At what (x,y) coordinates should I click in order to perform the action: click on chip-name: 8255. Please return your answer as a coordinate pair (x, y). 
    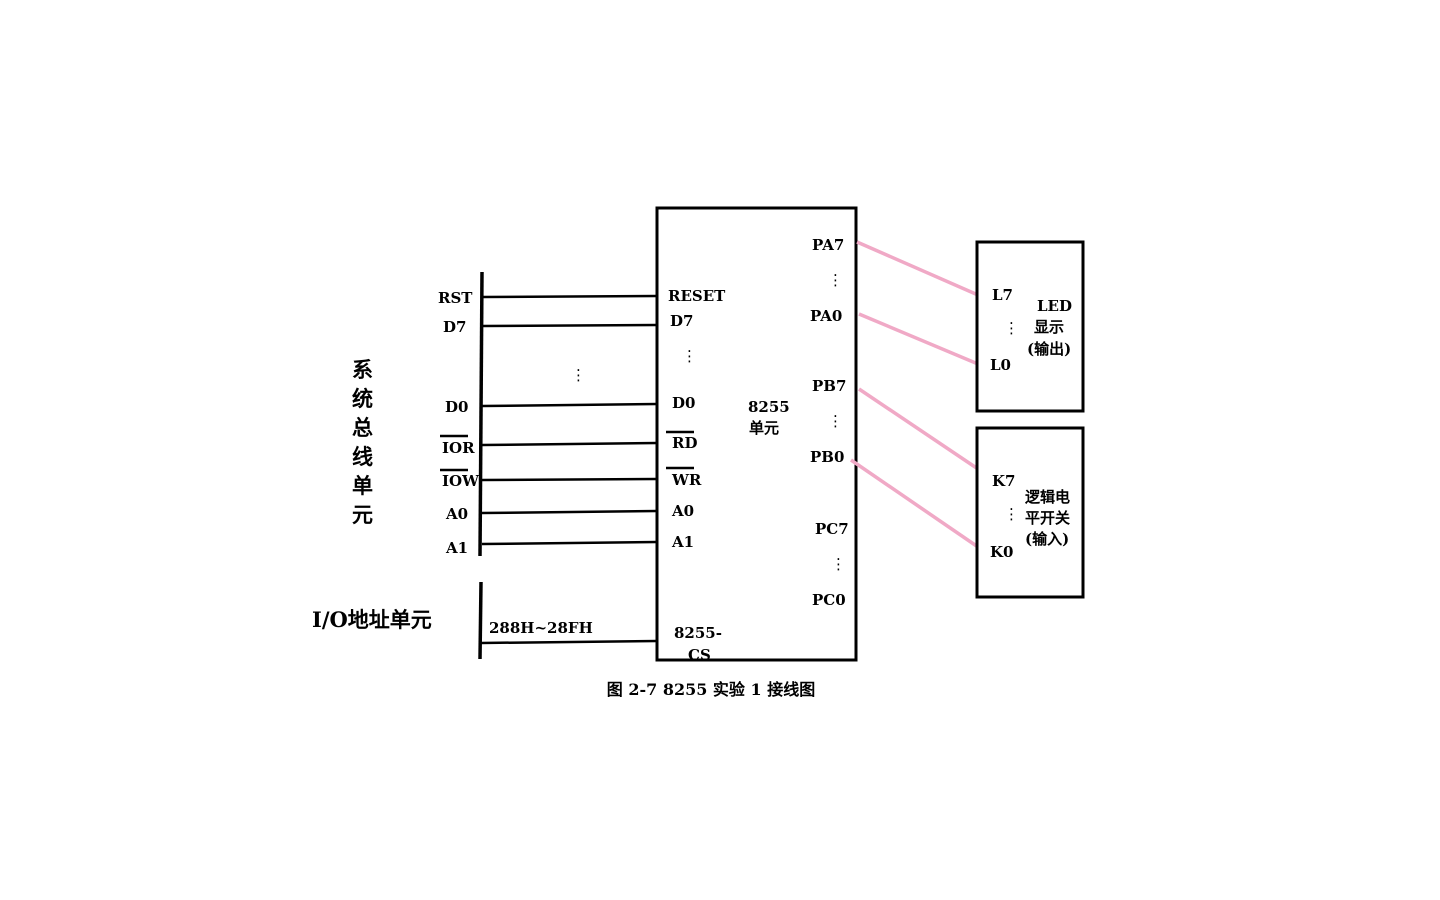
    Looking at the image, I should click on (769, 407).